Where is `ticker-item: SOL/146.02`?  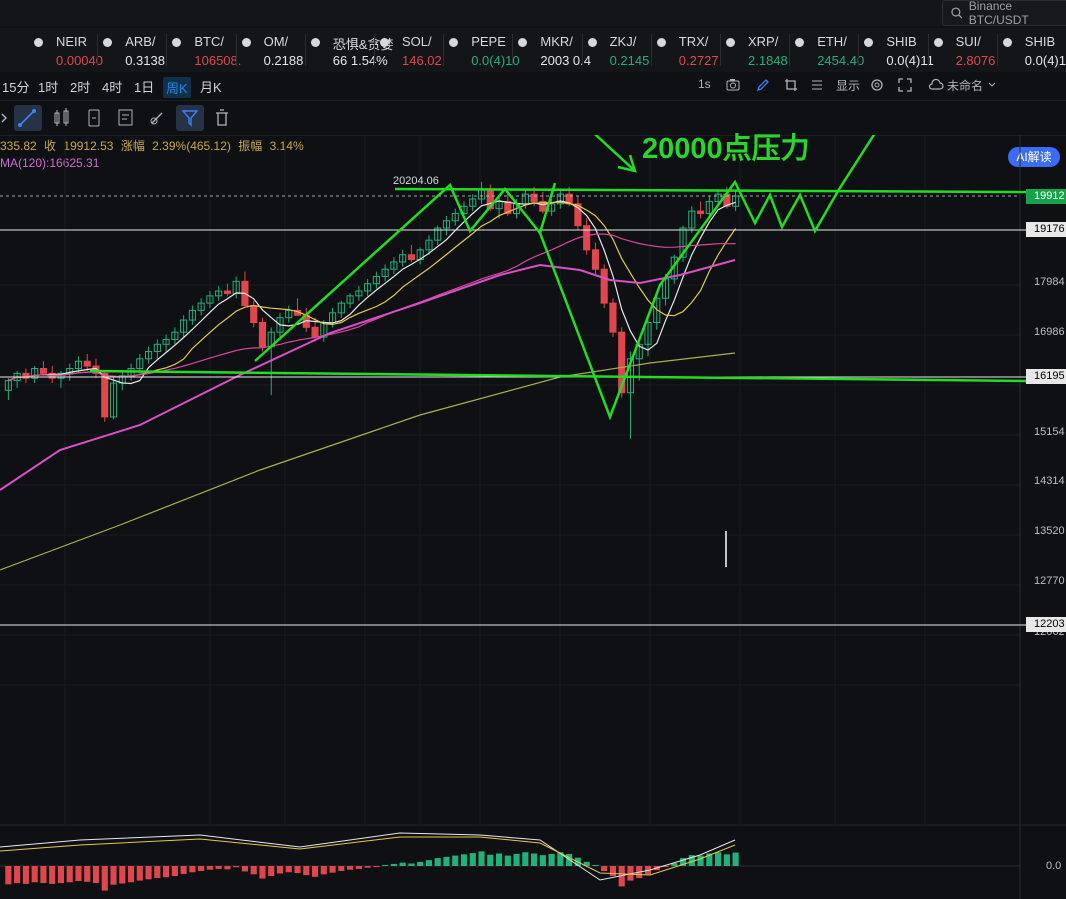
ticker-item: SOL/146.02 is located at coordinates (414, 51).